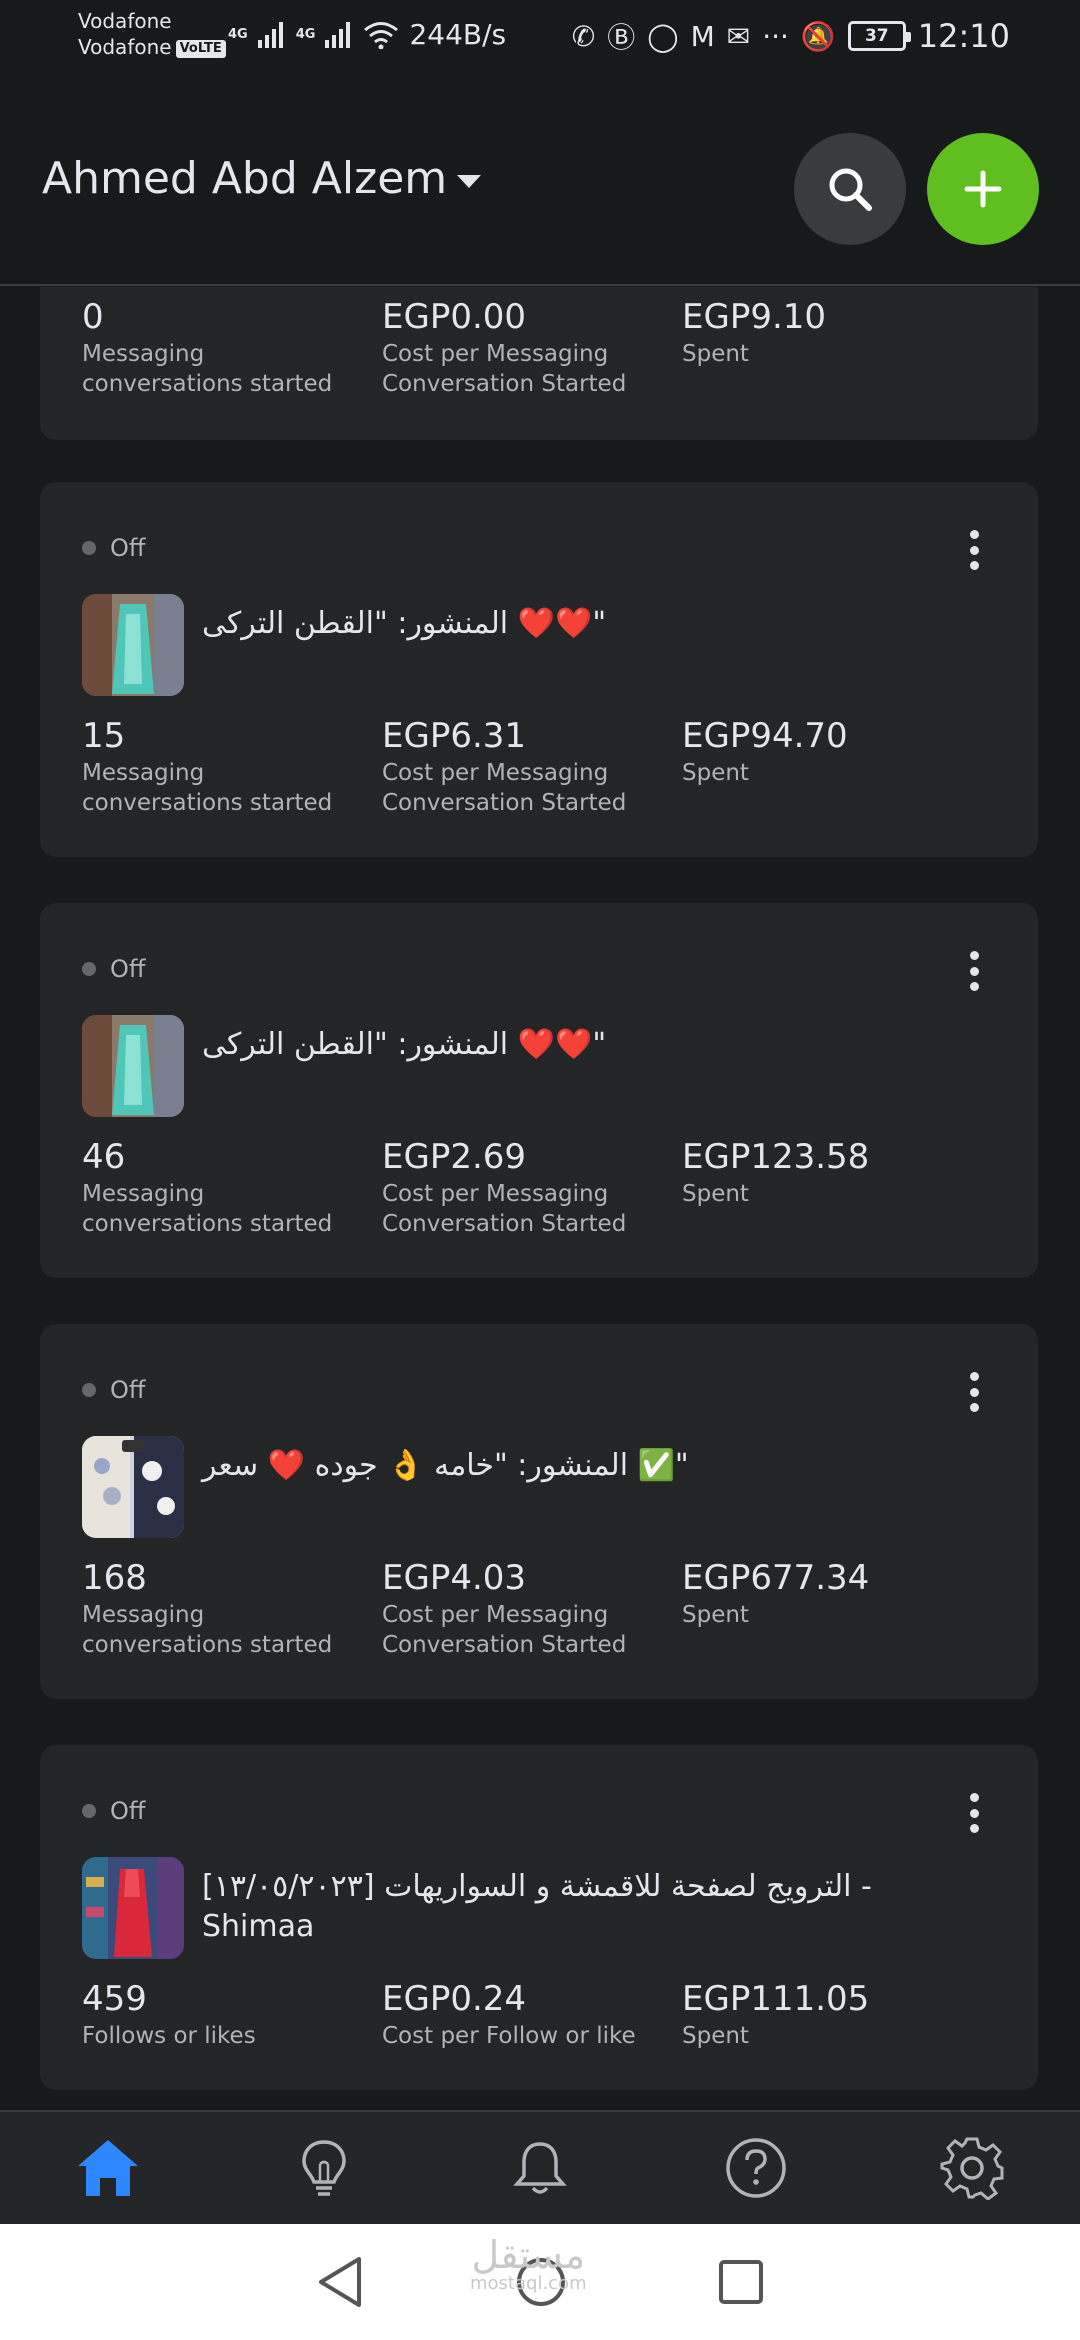  I want to click on network-type-1: 4G, so click(238, 34).